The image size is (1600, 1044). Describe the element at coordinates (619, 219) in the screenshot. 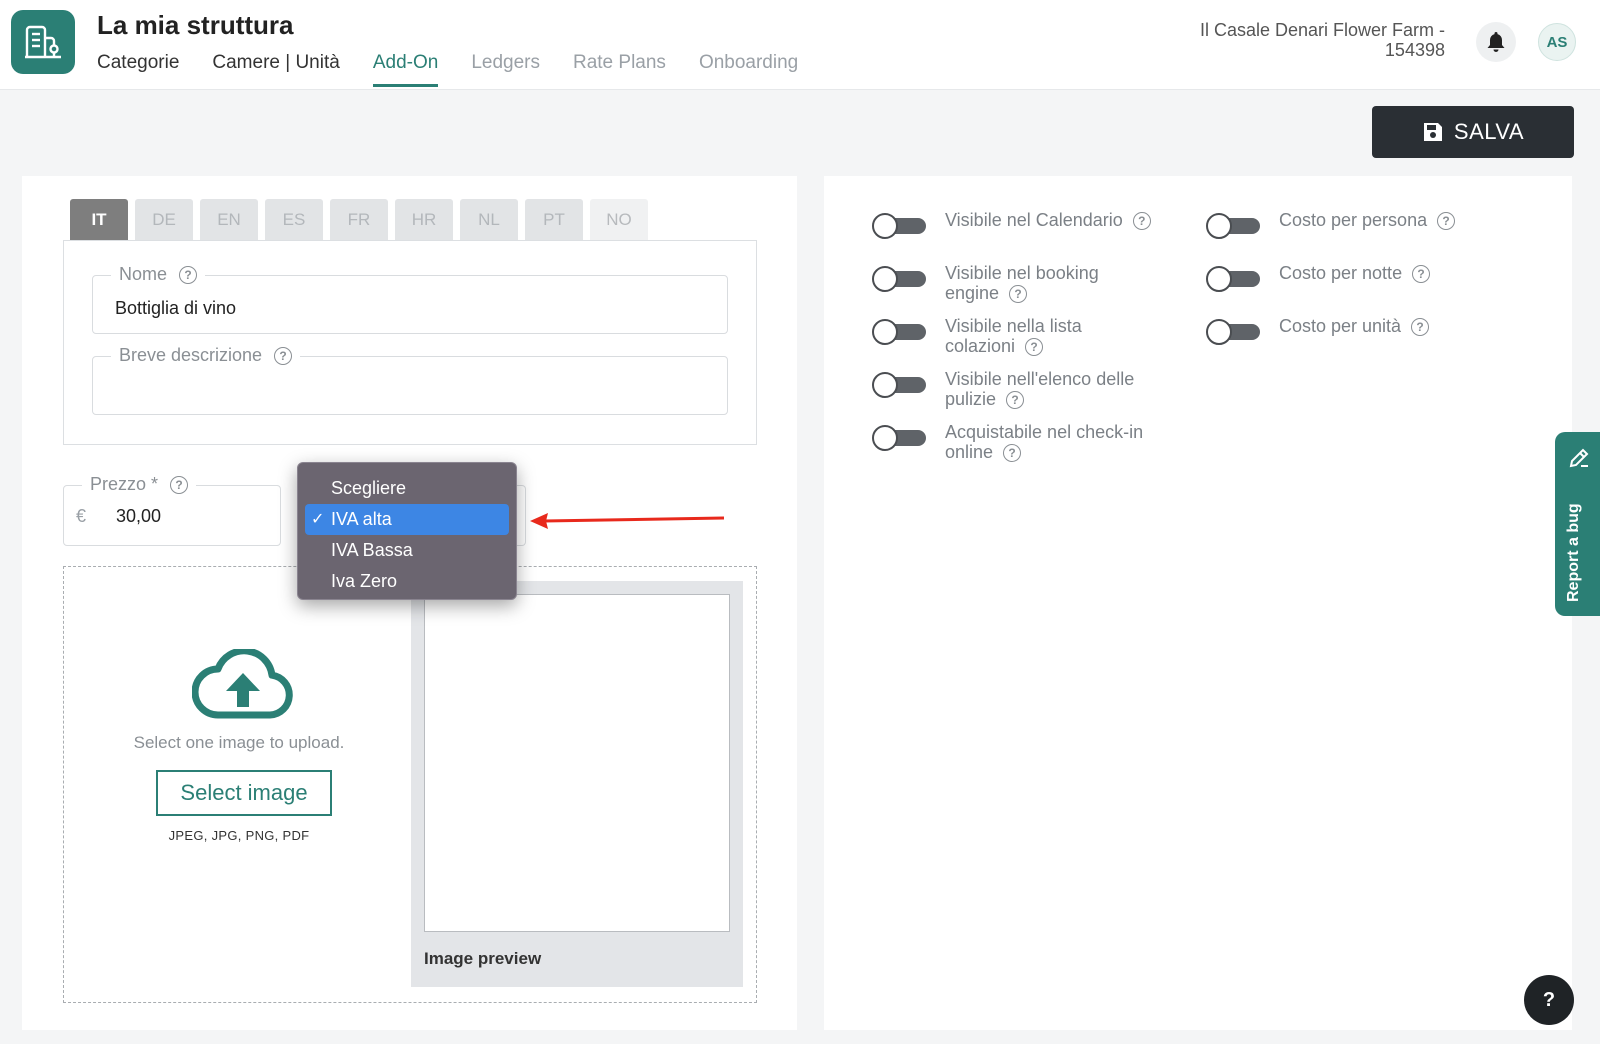

I see `lang-tab-no: NO` at that location.